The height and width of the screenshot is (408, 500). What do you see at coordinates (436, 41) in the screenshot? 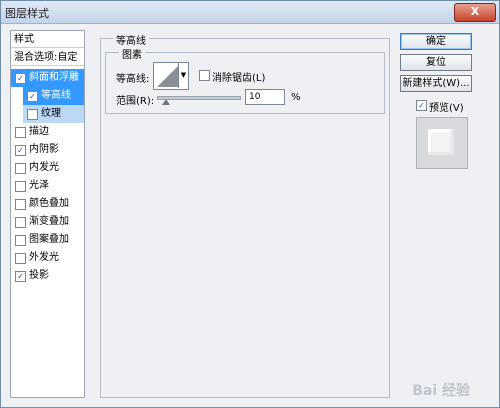
I see `ok-button: 确定` at bounding box center [436, 41].